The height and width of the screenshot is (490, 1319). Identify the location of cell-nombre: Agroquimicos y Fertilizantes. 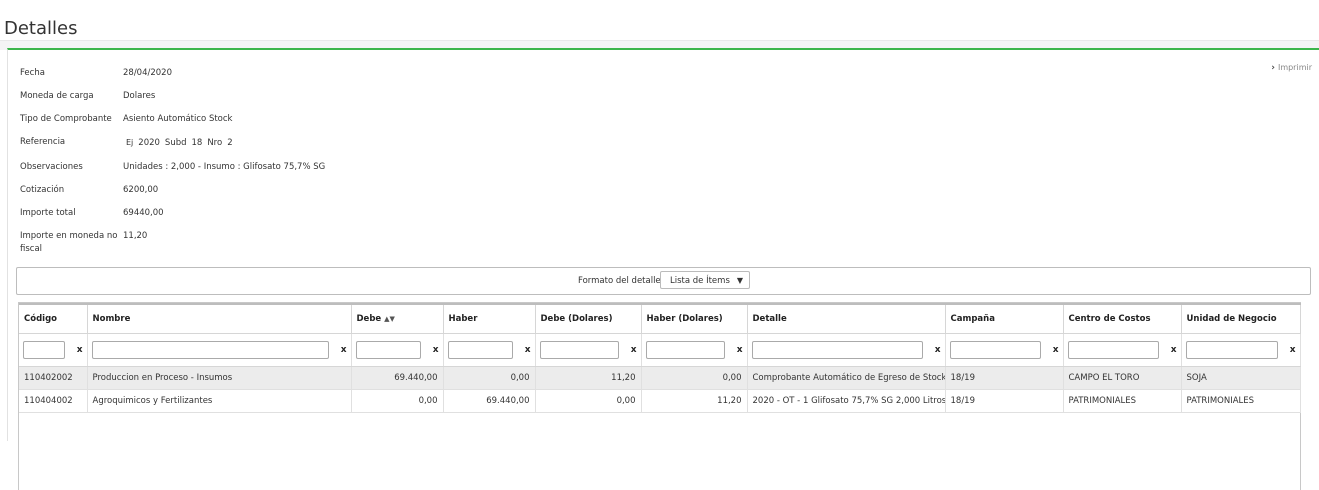
(219, 401).